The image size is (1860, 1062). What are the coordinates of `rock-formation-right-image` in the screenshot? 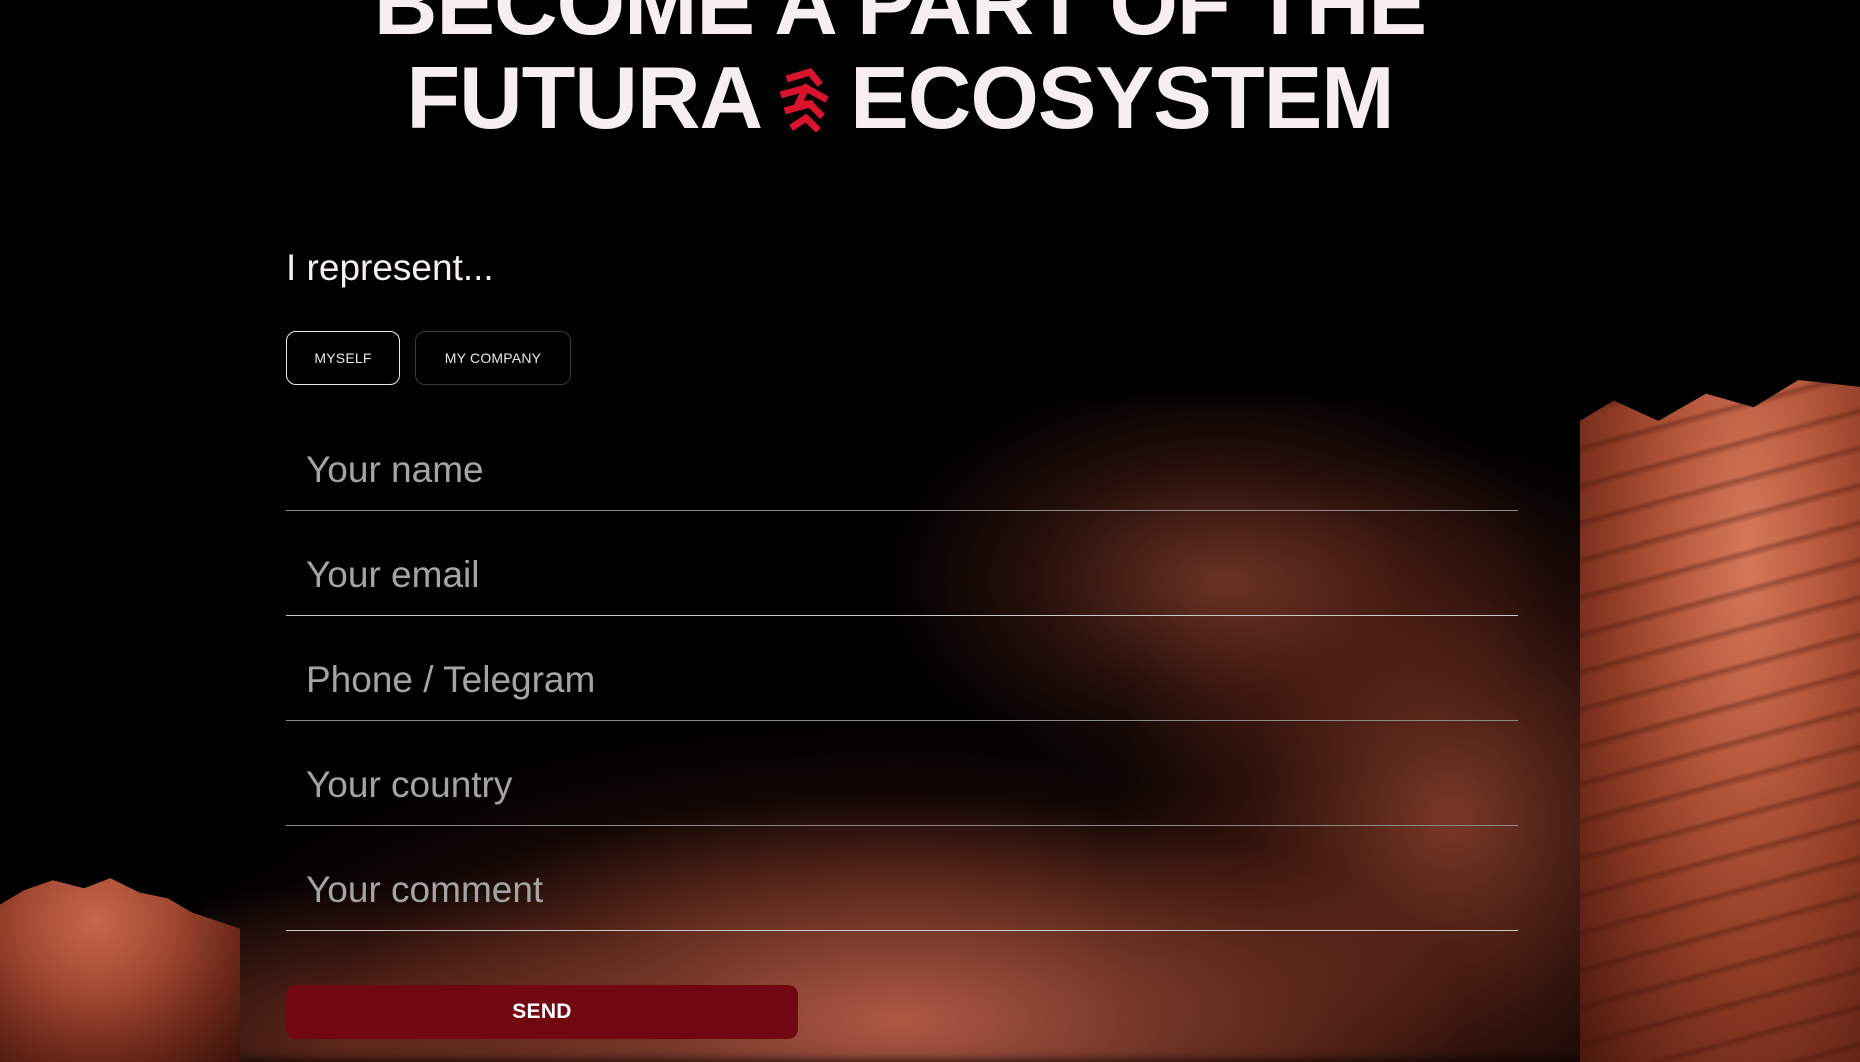 It's located at (1720, 721).